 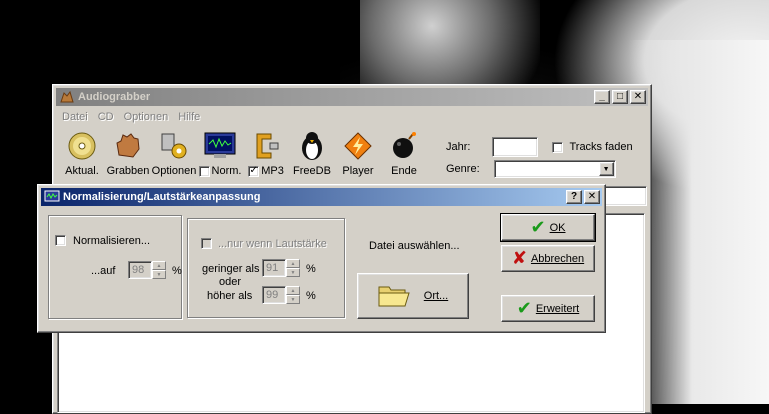 What do you see at coordinates (404, 146) in the screenshot?
I see `bomb-icon` at bounding box center [404, 146].